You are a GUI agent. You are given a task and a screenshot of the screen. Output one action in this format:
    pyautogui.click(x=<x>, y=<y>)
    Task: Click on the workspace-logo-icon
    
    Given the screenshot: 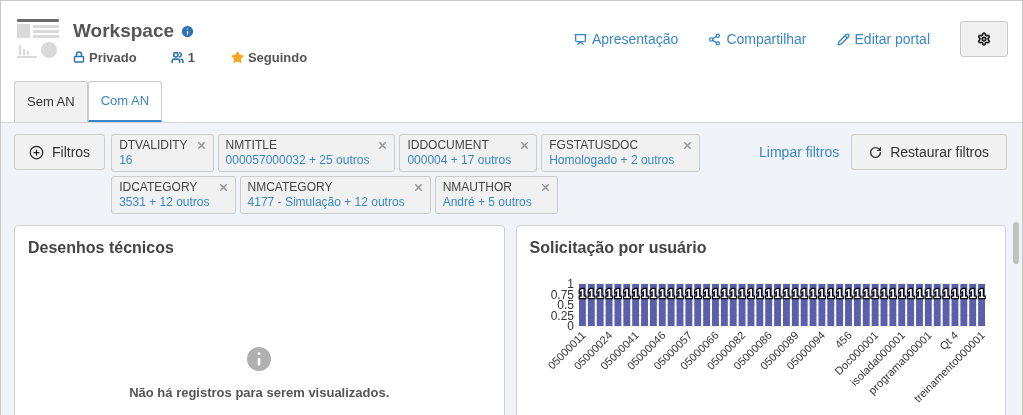 What is the action you would take?
    pyautogui.click(x=38, y=38)
    